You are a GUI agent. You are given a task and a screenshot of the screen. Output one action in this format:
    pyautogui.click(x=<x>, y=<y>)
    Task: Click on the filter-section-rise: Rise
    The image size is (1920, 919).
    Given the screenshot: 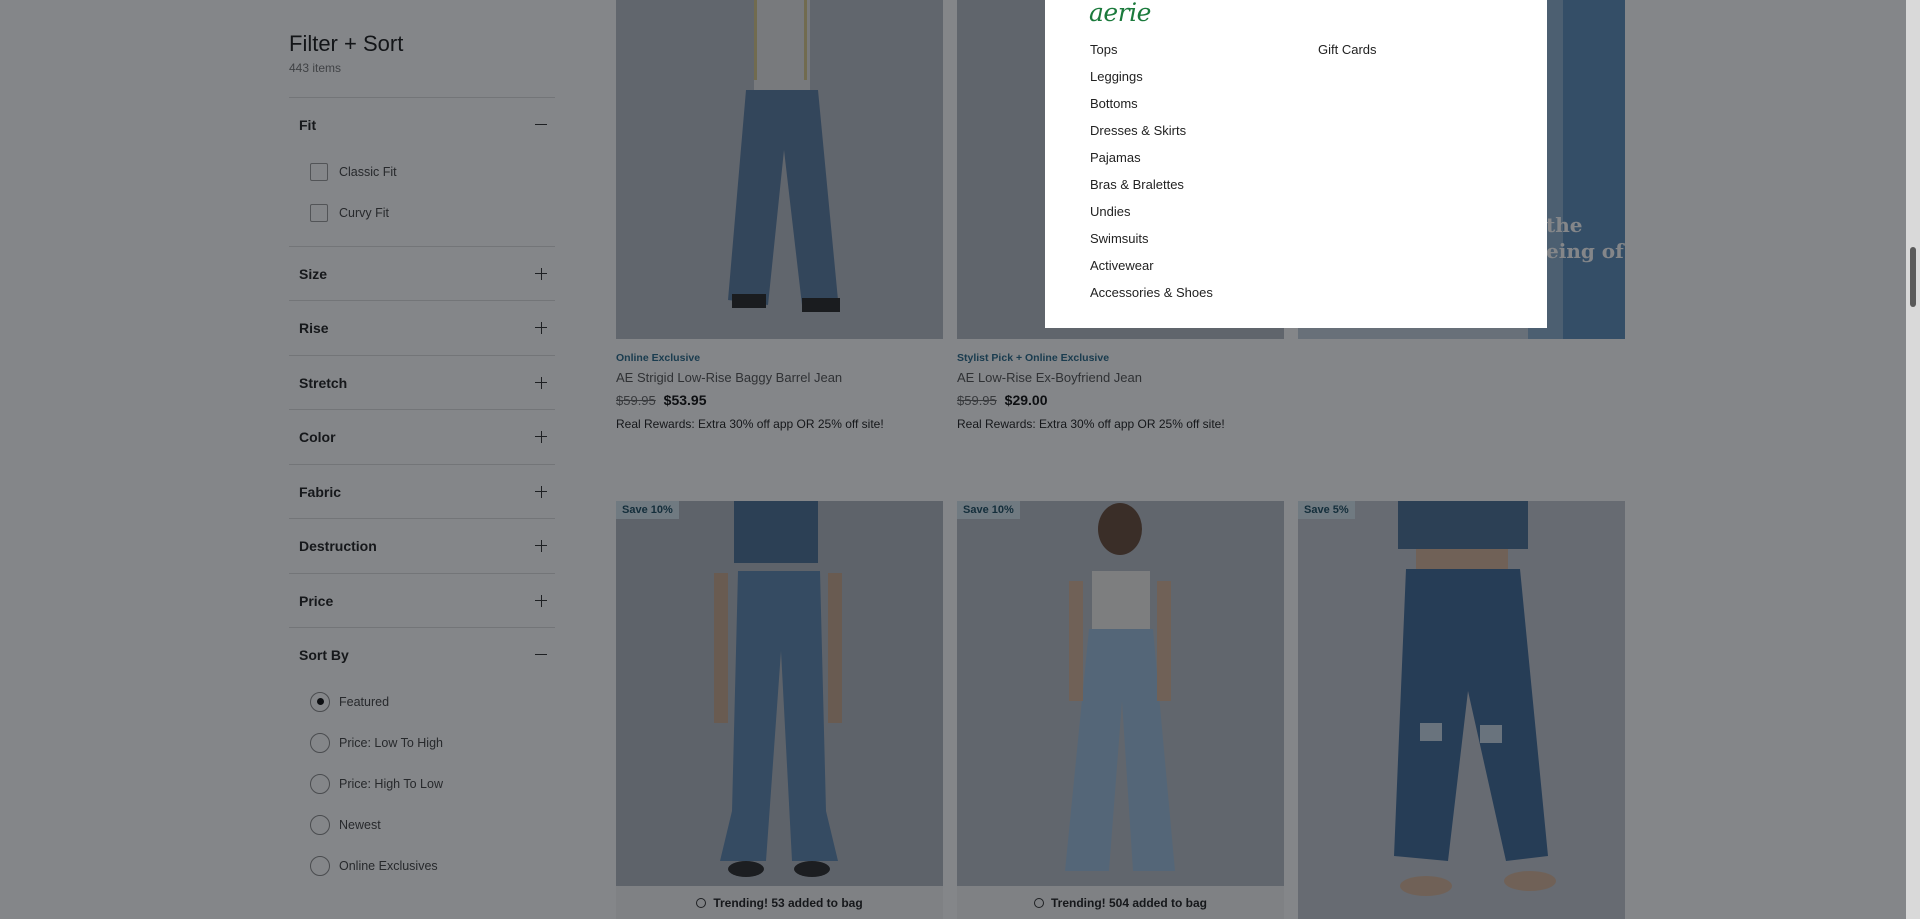 What is the action you would take?
    pyautogui.click(x=422, y=327)
    